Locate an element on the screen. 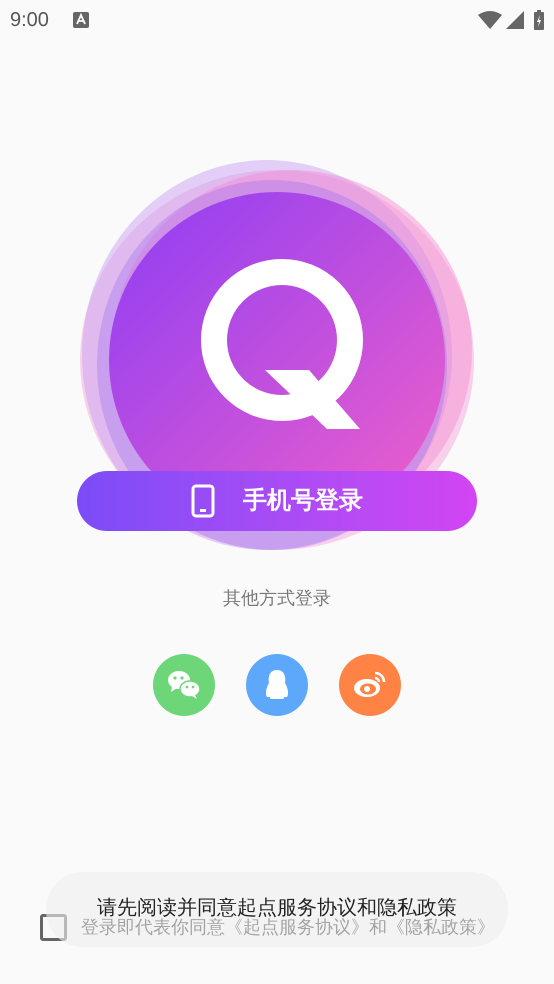  phone-icon is located at coordinates (203, 501).